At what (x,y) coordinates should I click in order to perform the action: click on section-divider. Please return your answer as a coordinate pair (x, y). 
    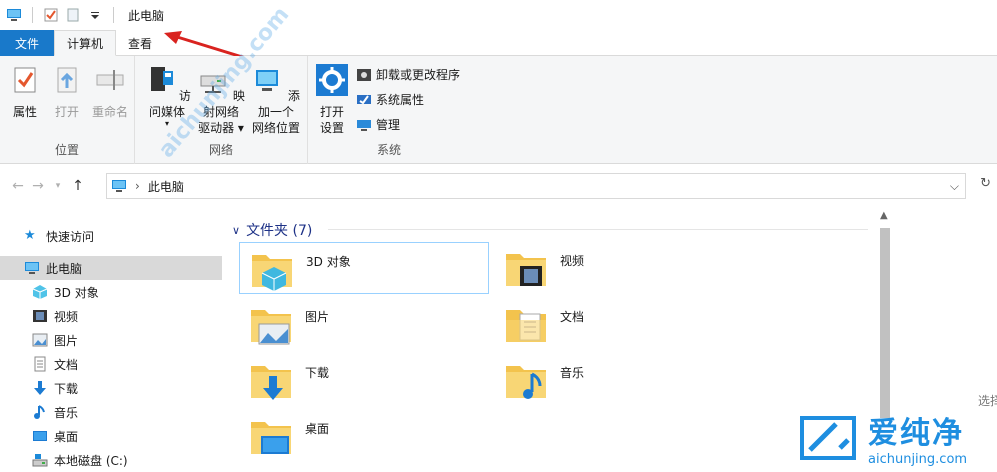
    Looking at the image, I should click on (598, 229).